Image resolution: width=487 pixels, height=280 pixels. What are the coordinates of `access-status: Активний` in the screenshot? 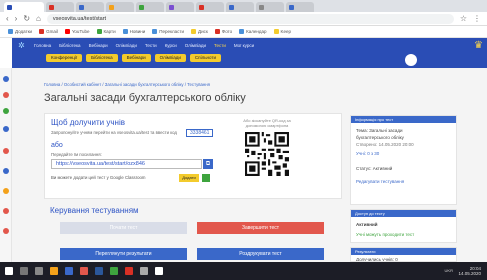 It's located at (367, 224).